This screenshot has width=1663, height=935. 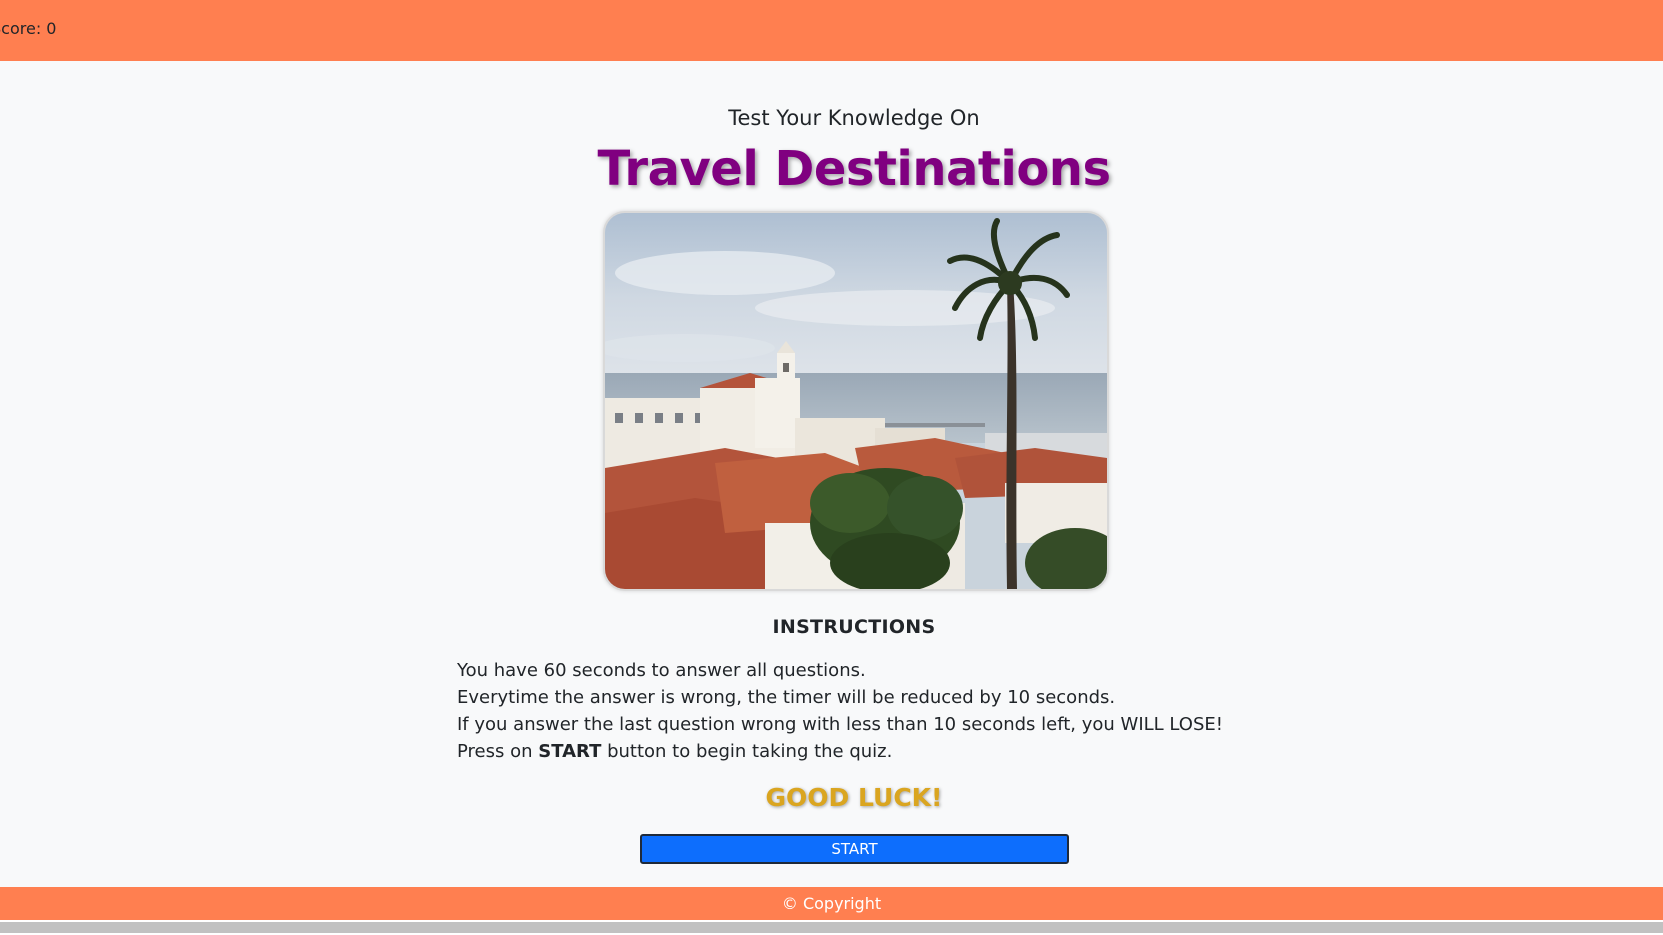 What do you see at coordinates (28, 28) in the screenshot?
I see `score-display: Score: 0` at bounding box center [28, 28].